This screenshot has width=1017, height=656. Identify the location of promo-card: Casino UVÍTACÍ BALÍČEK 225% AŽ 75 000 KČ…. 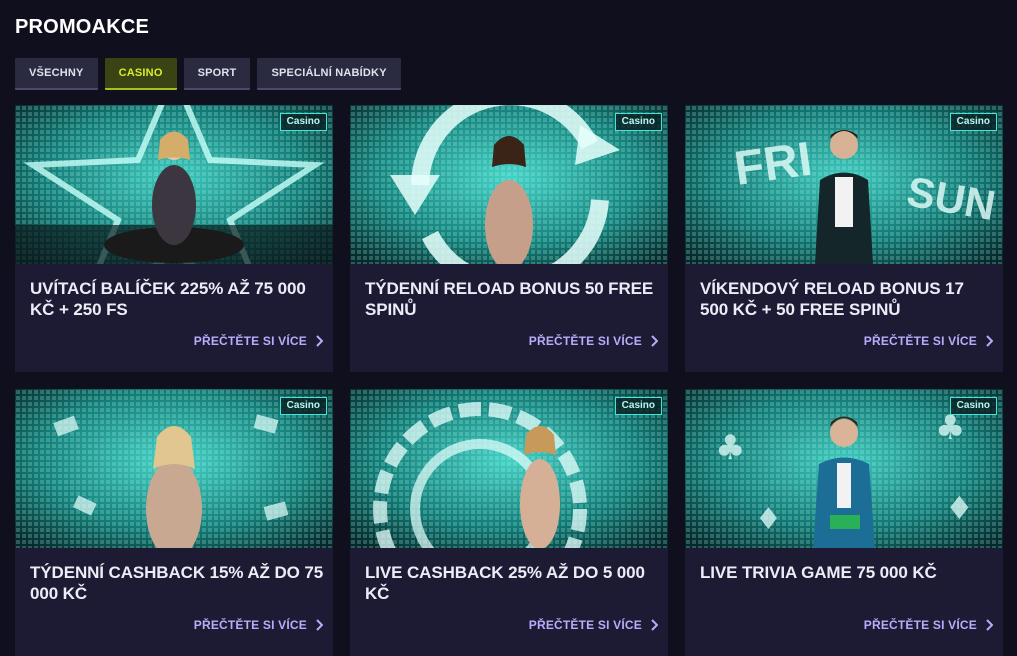
(174, 238).